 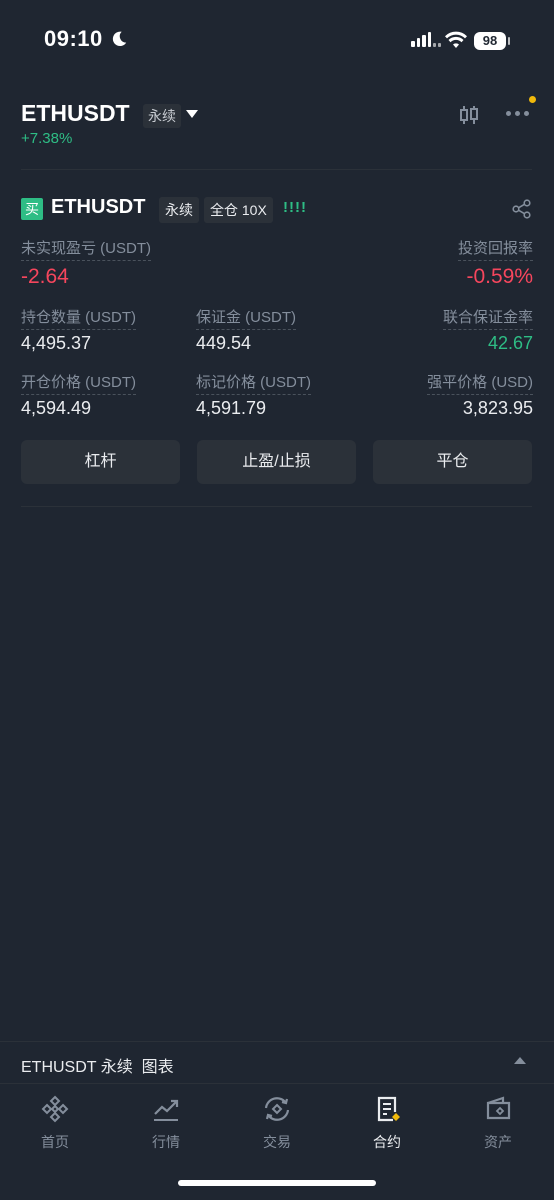 I want to click on binance-logo-icon, so click(x=55, y=1109).